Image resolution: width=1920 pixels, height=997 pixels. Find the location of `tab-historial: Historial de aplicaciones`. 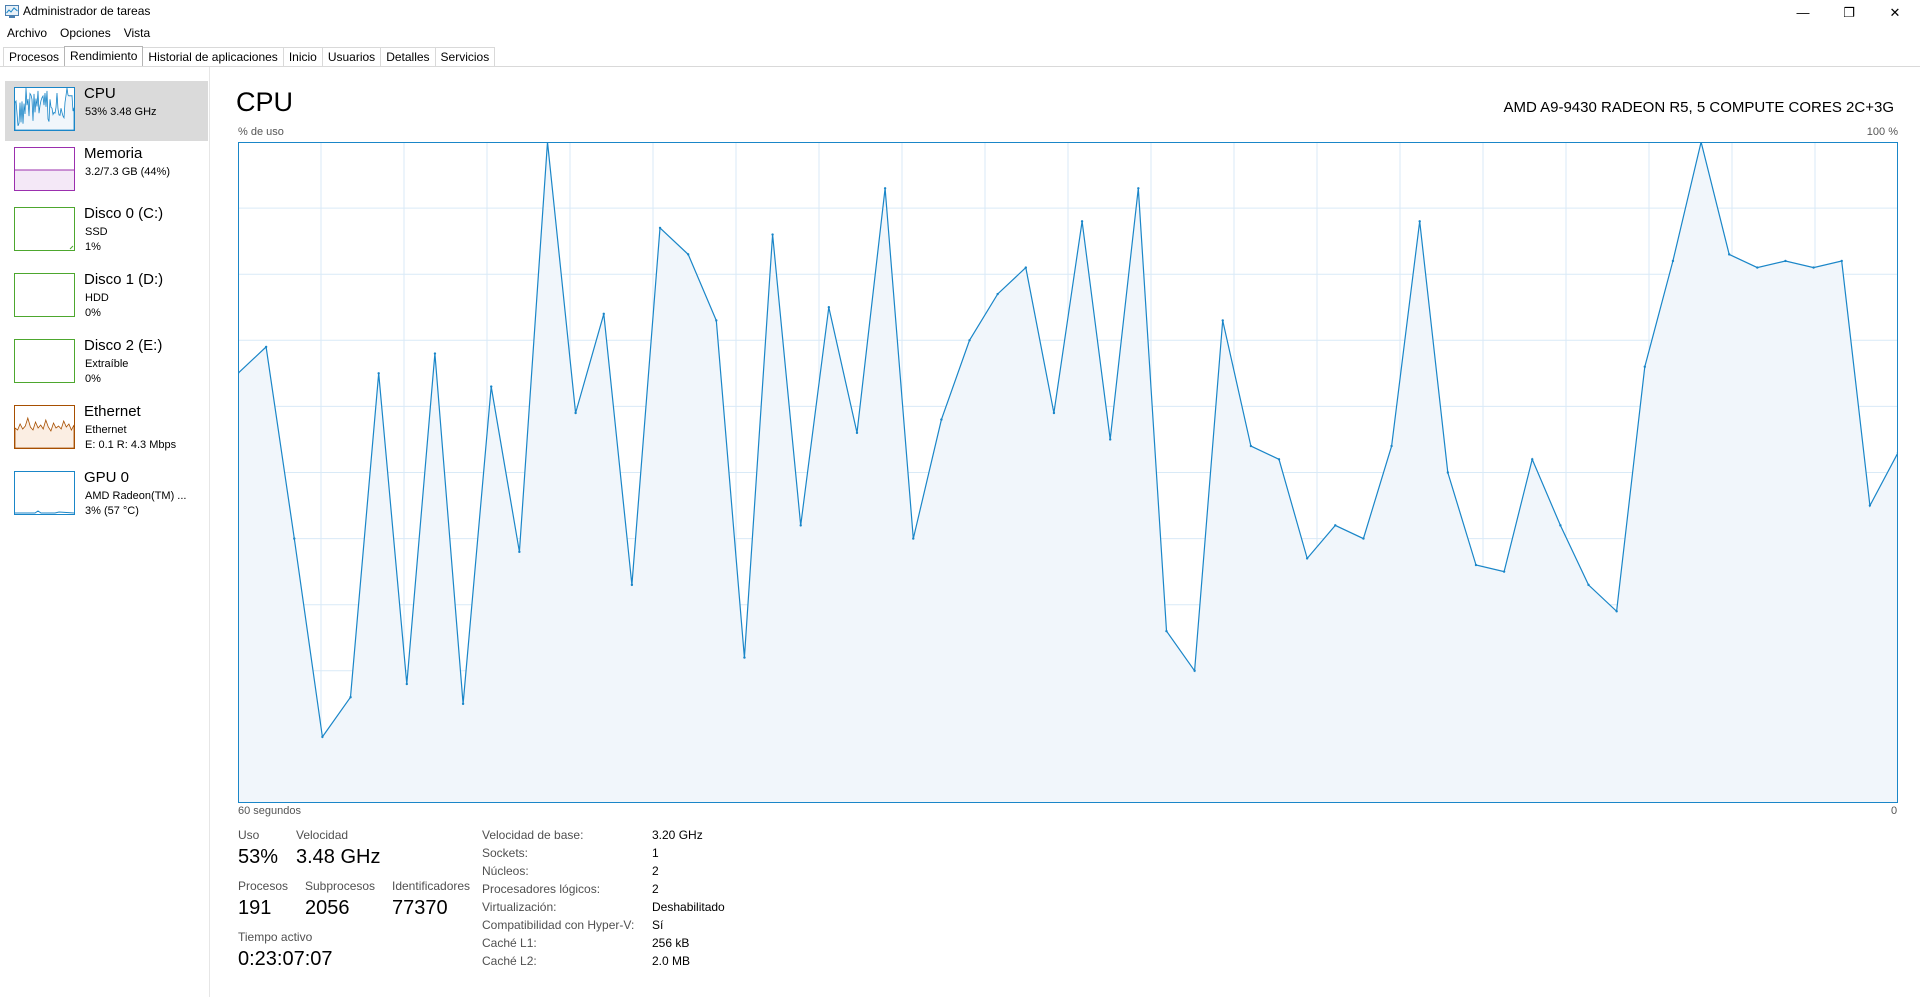

tab-historial: Historial de aplicaciones is located at coordinates (213, 57).